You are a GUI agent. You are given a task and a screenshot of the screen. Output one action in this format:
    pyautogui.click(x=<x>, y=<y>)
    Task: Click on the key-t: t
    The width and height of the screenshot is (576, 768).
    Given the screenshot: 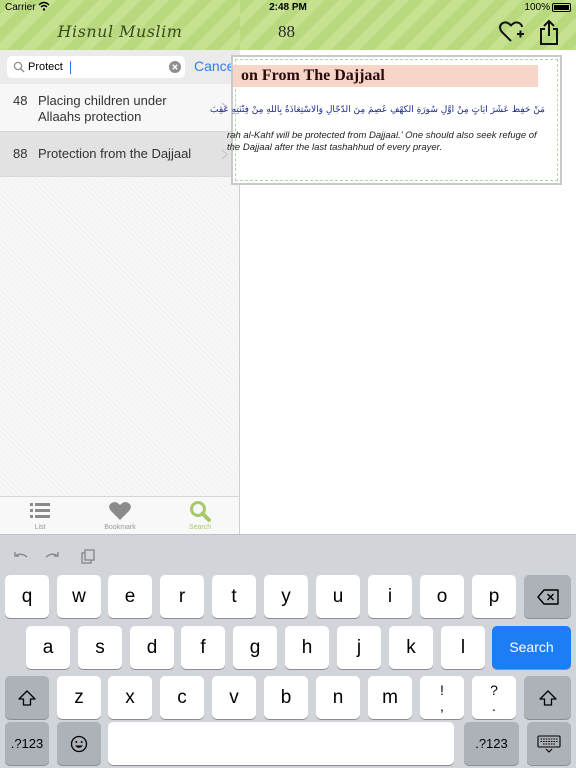 What is the action you would take?
    pyautogui.click(x=234, y=596)
    